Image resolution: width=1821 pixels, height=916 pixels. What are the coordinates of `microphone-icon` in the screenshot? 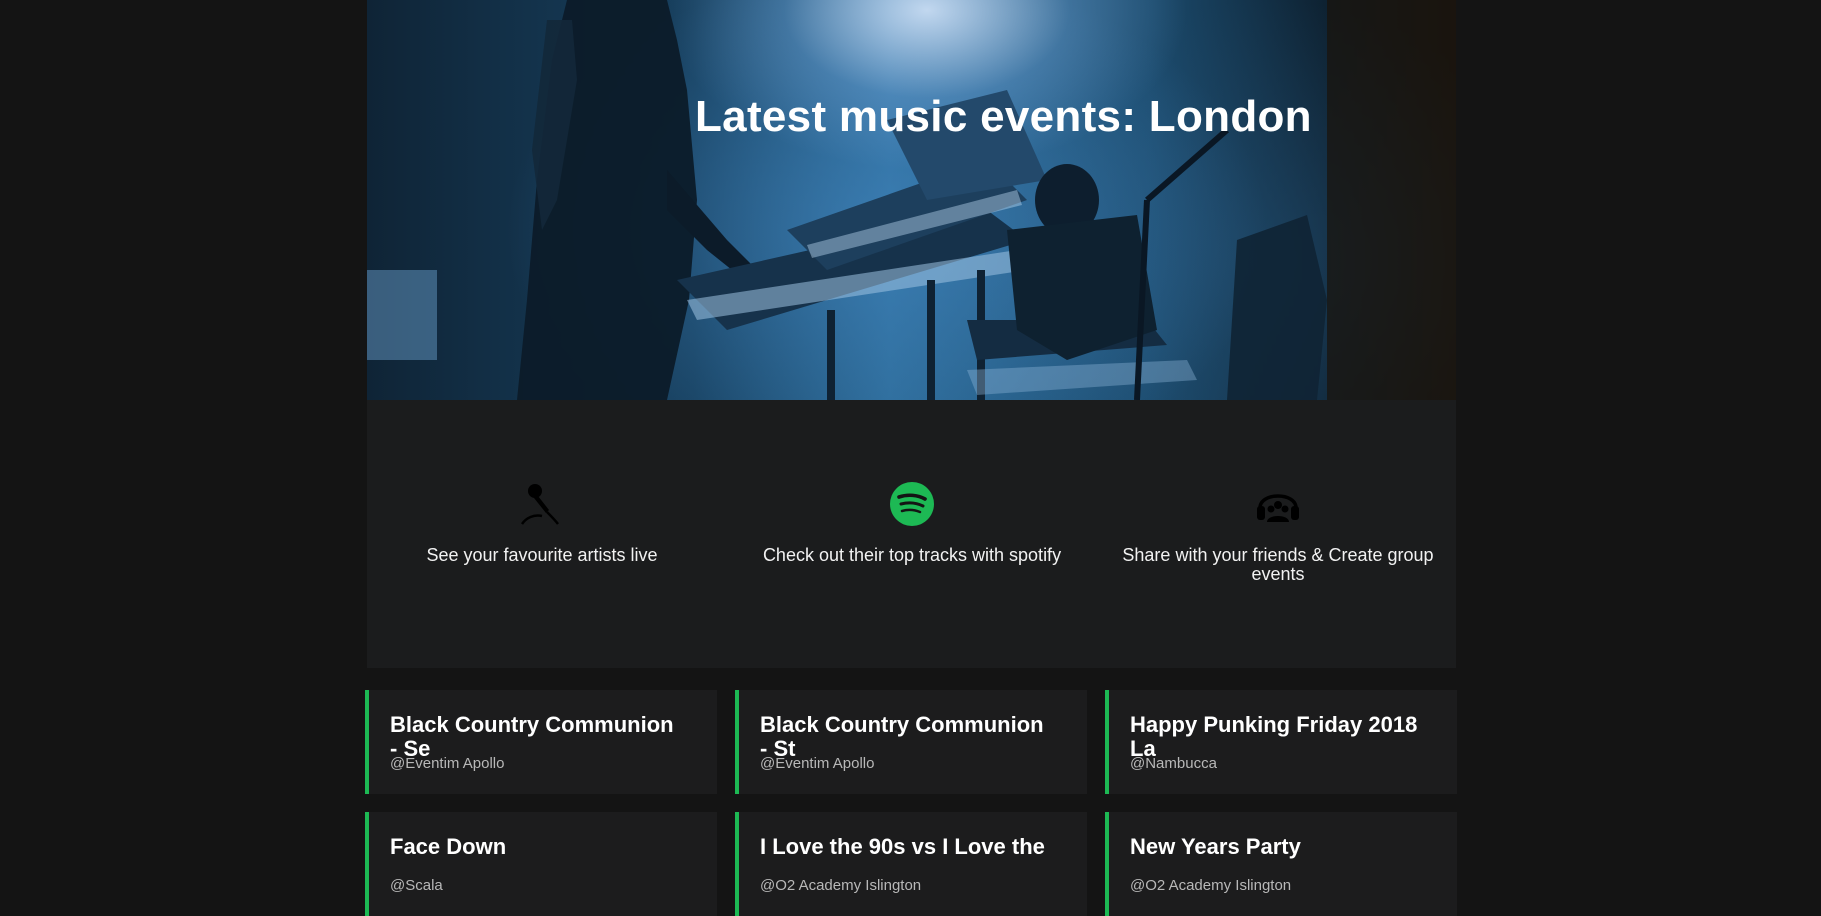 It's located at (539, 504).